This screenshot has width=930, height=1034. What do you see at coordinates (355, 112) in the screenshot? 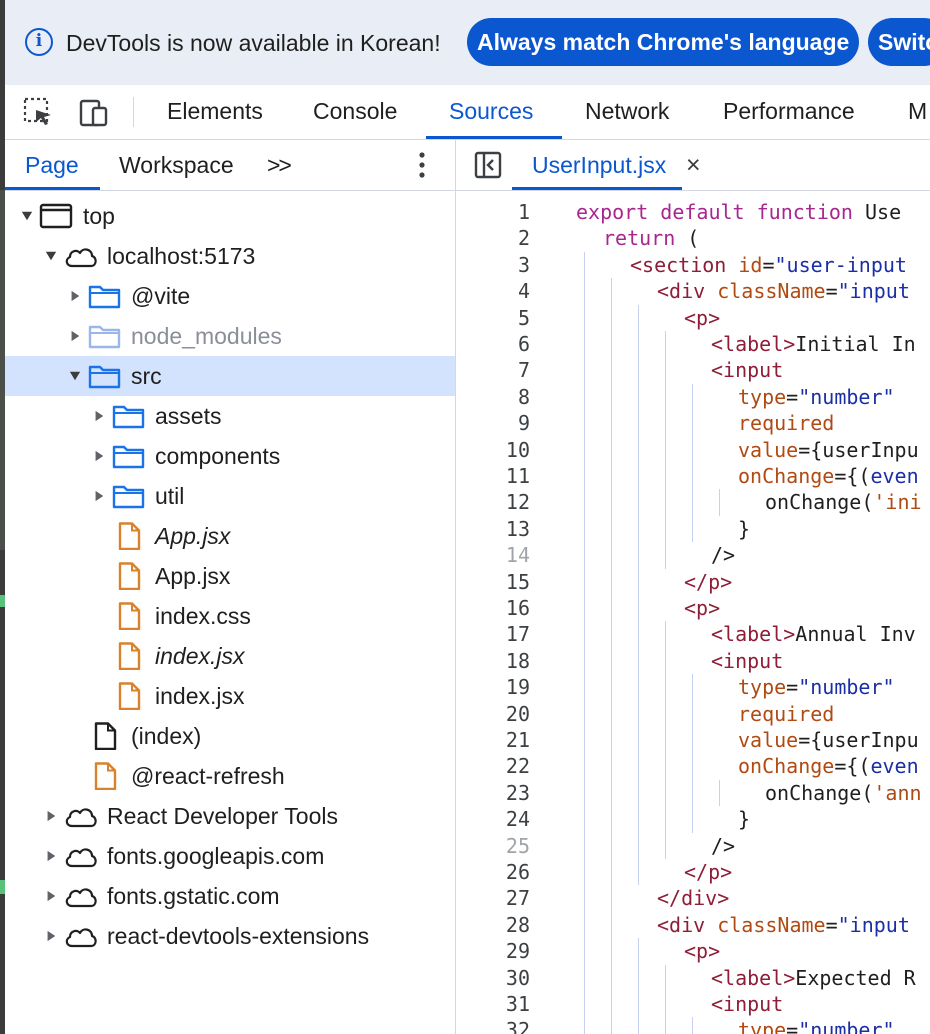
I see `tab-console: Console` at bounding box center [355, 112].